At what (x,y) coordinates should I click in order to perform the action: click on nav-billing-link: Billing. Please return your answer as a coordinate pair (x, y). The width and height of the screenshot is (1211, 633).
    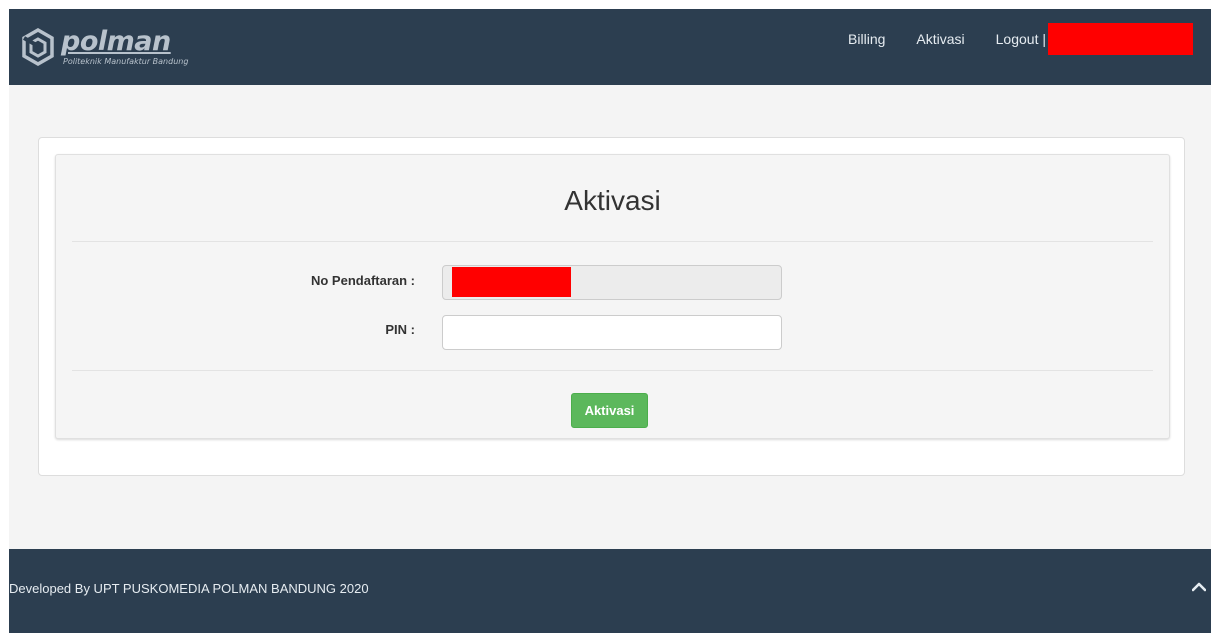
    Looking at the image, I should click on (866, 39).